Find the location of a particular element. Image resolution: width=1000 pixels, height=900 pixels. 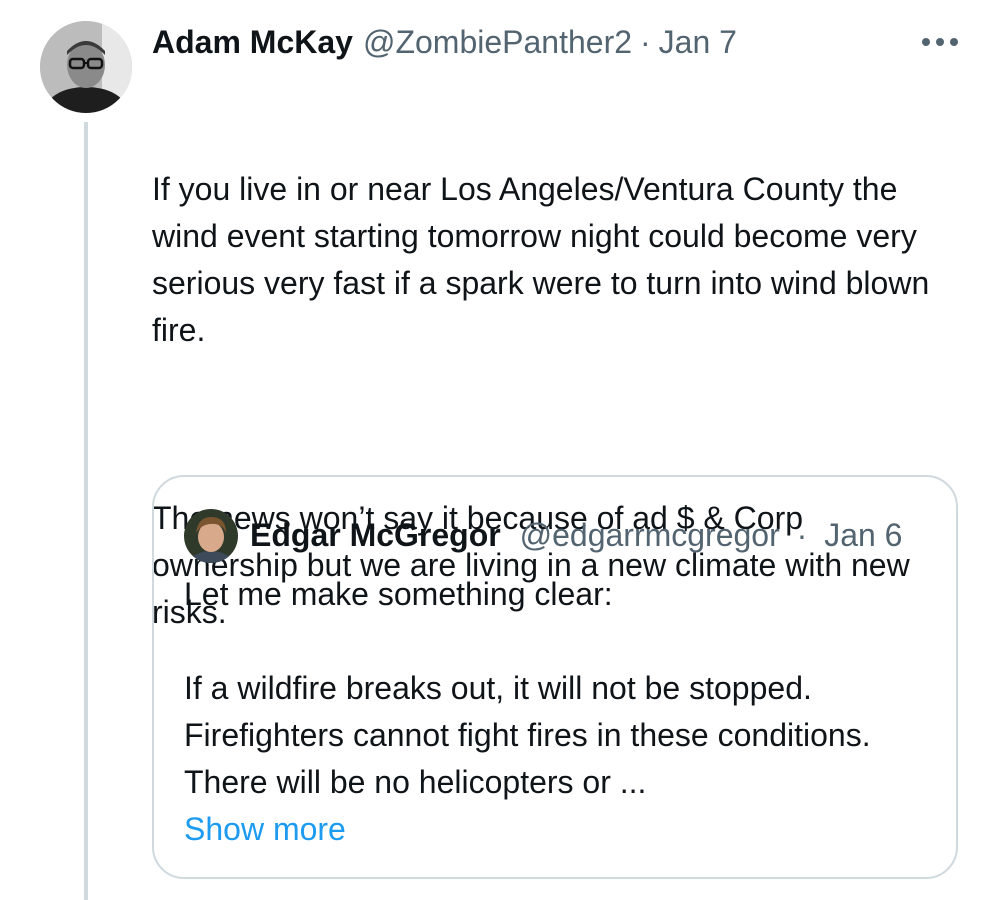

author-handle: @ZombiePanther2 is located at coordinates (497, 42).